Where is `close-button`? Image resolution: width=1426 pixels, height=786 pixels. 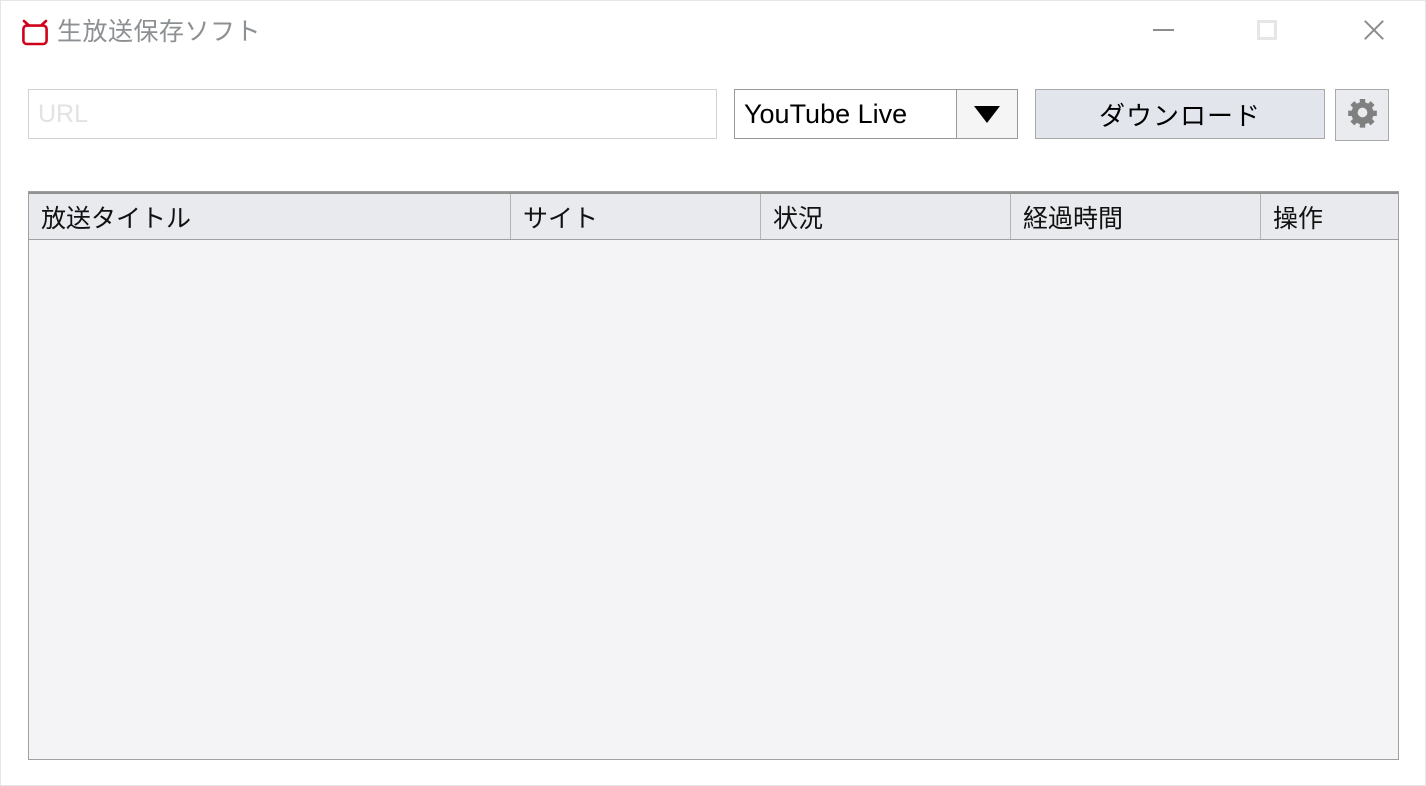
close-button is located at coordinates (1374, 30).